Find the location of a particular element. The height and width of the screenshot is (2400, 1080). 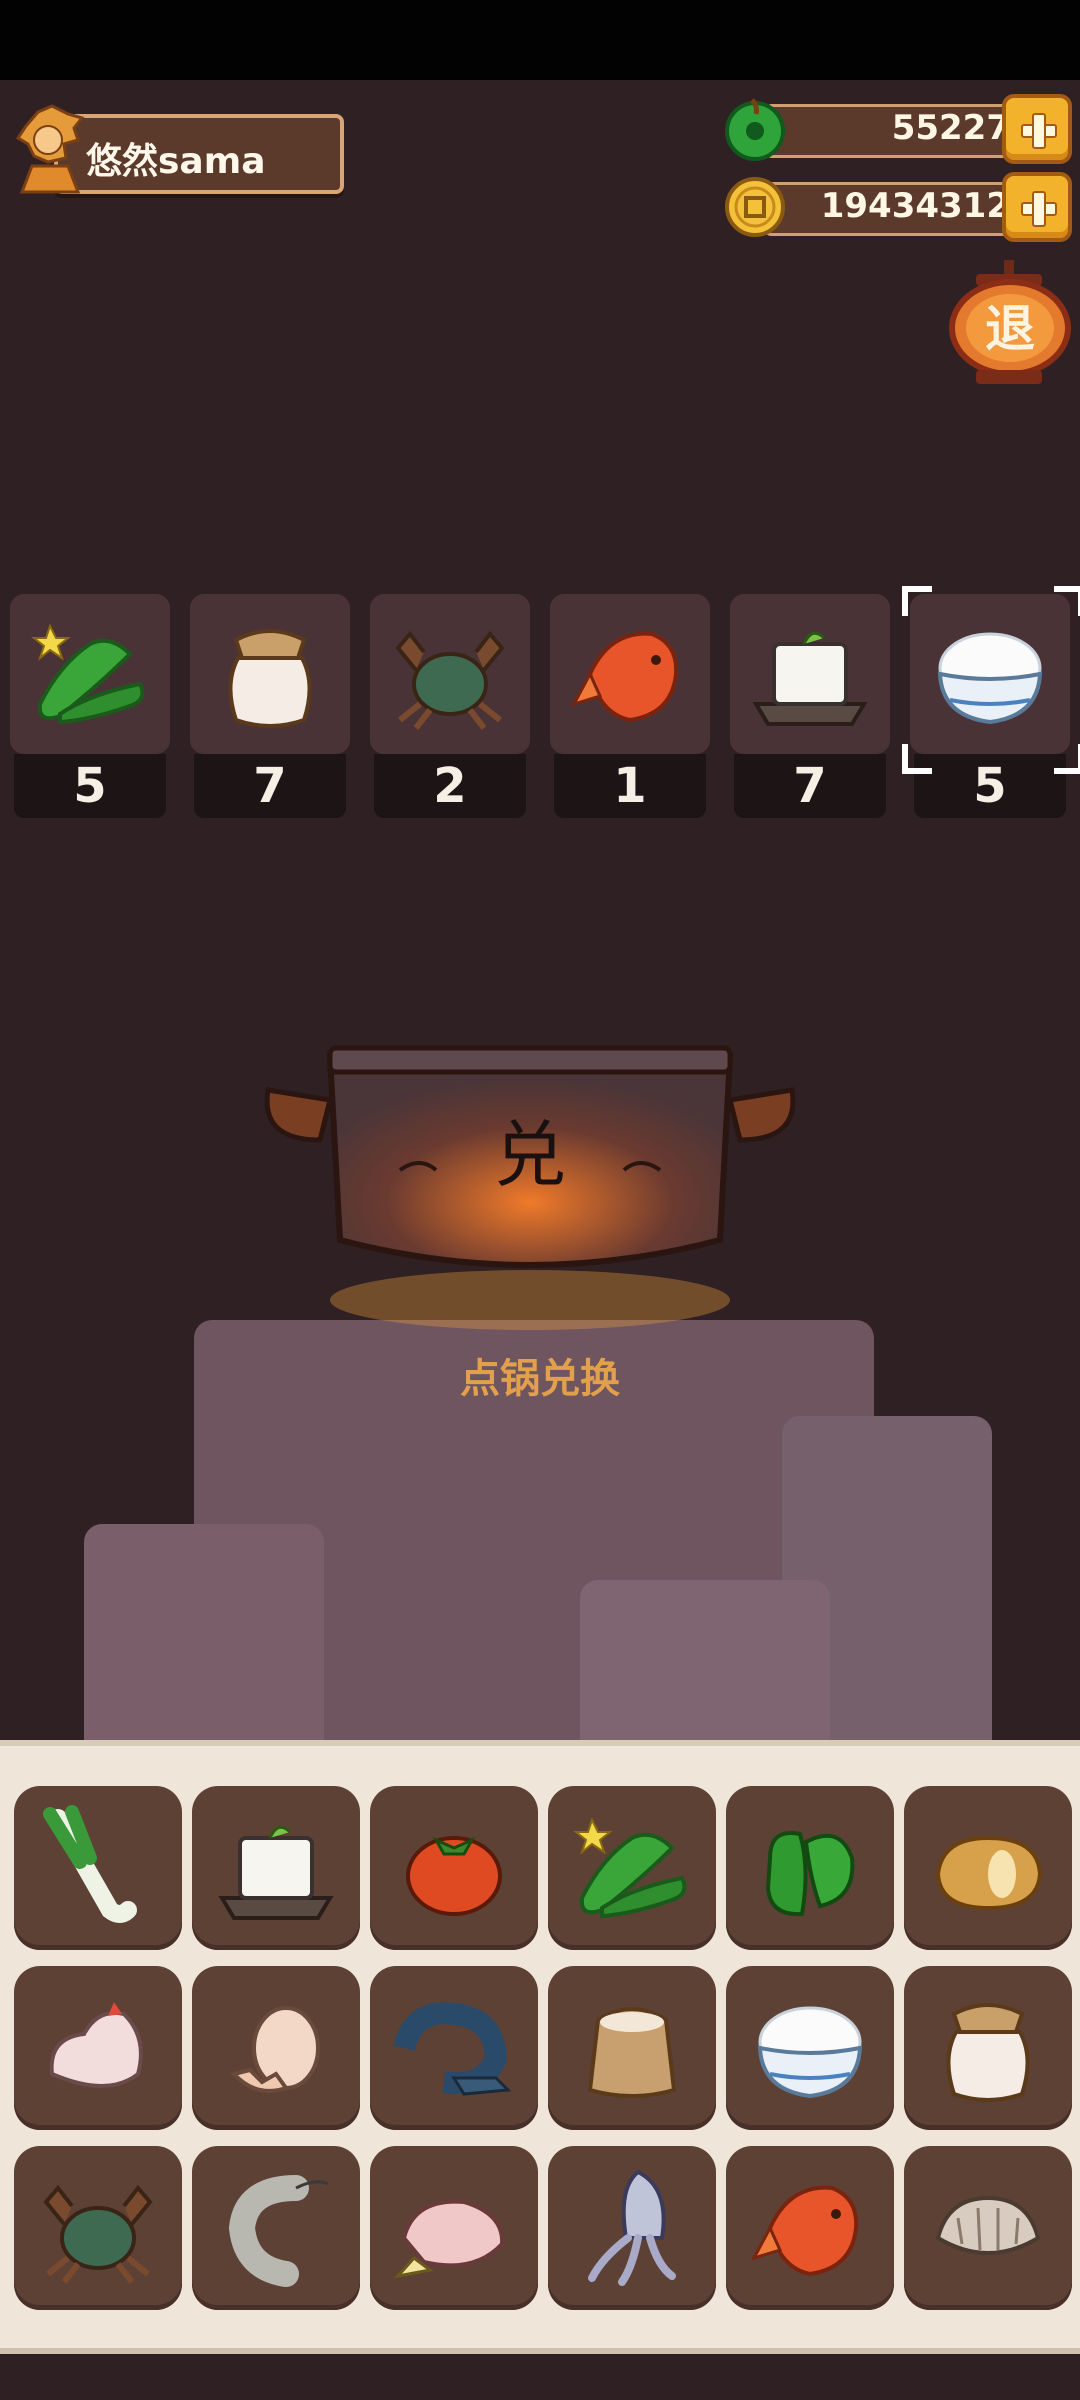

inventory-item-fish is located at coordinates (810, 2228).